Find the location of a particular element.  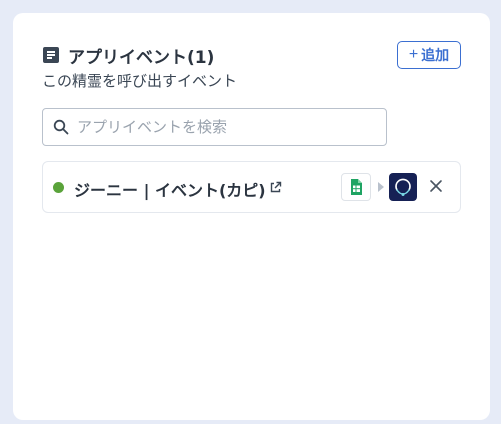

event-list-item: ジーニー | イベント(カピ) is located at coordinates (251, 187).